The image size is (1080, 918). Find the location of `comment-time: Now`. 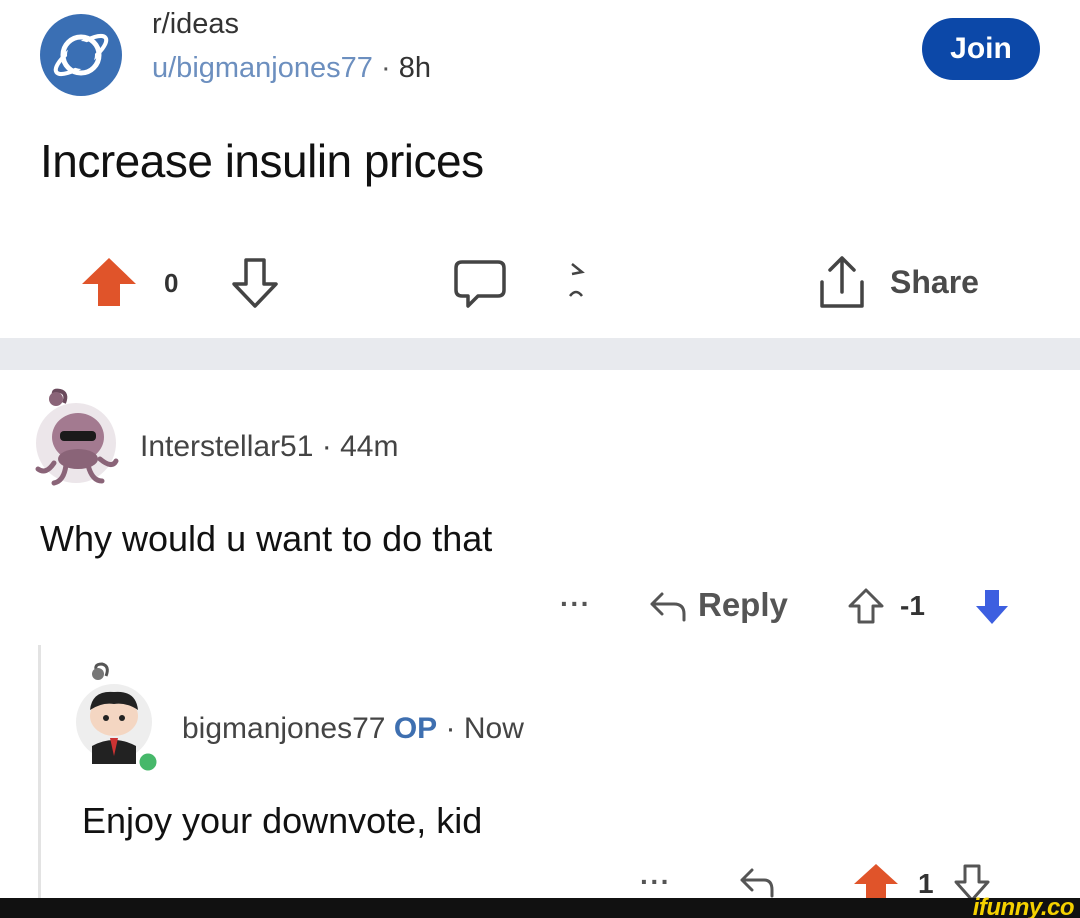

comment-time: Now is located at coordinates (493, 728).